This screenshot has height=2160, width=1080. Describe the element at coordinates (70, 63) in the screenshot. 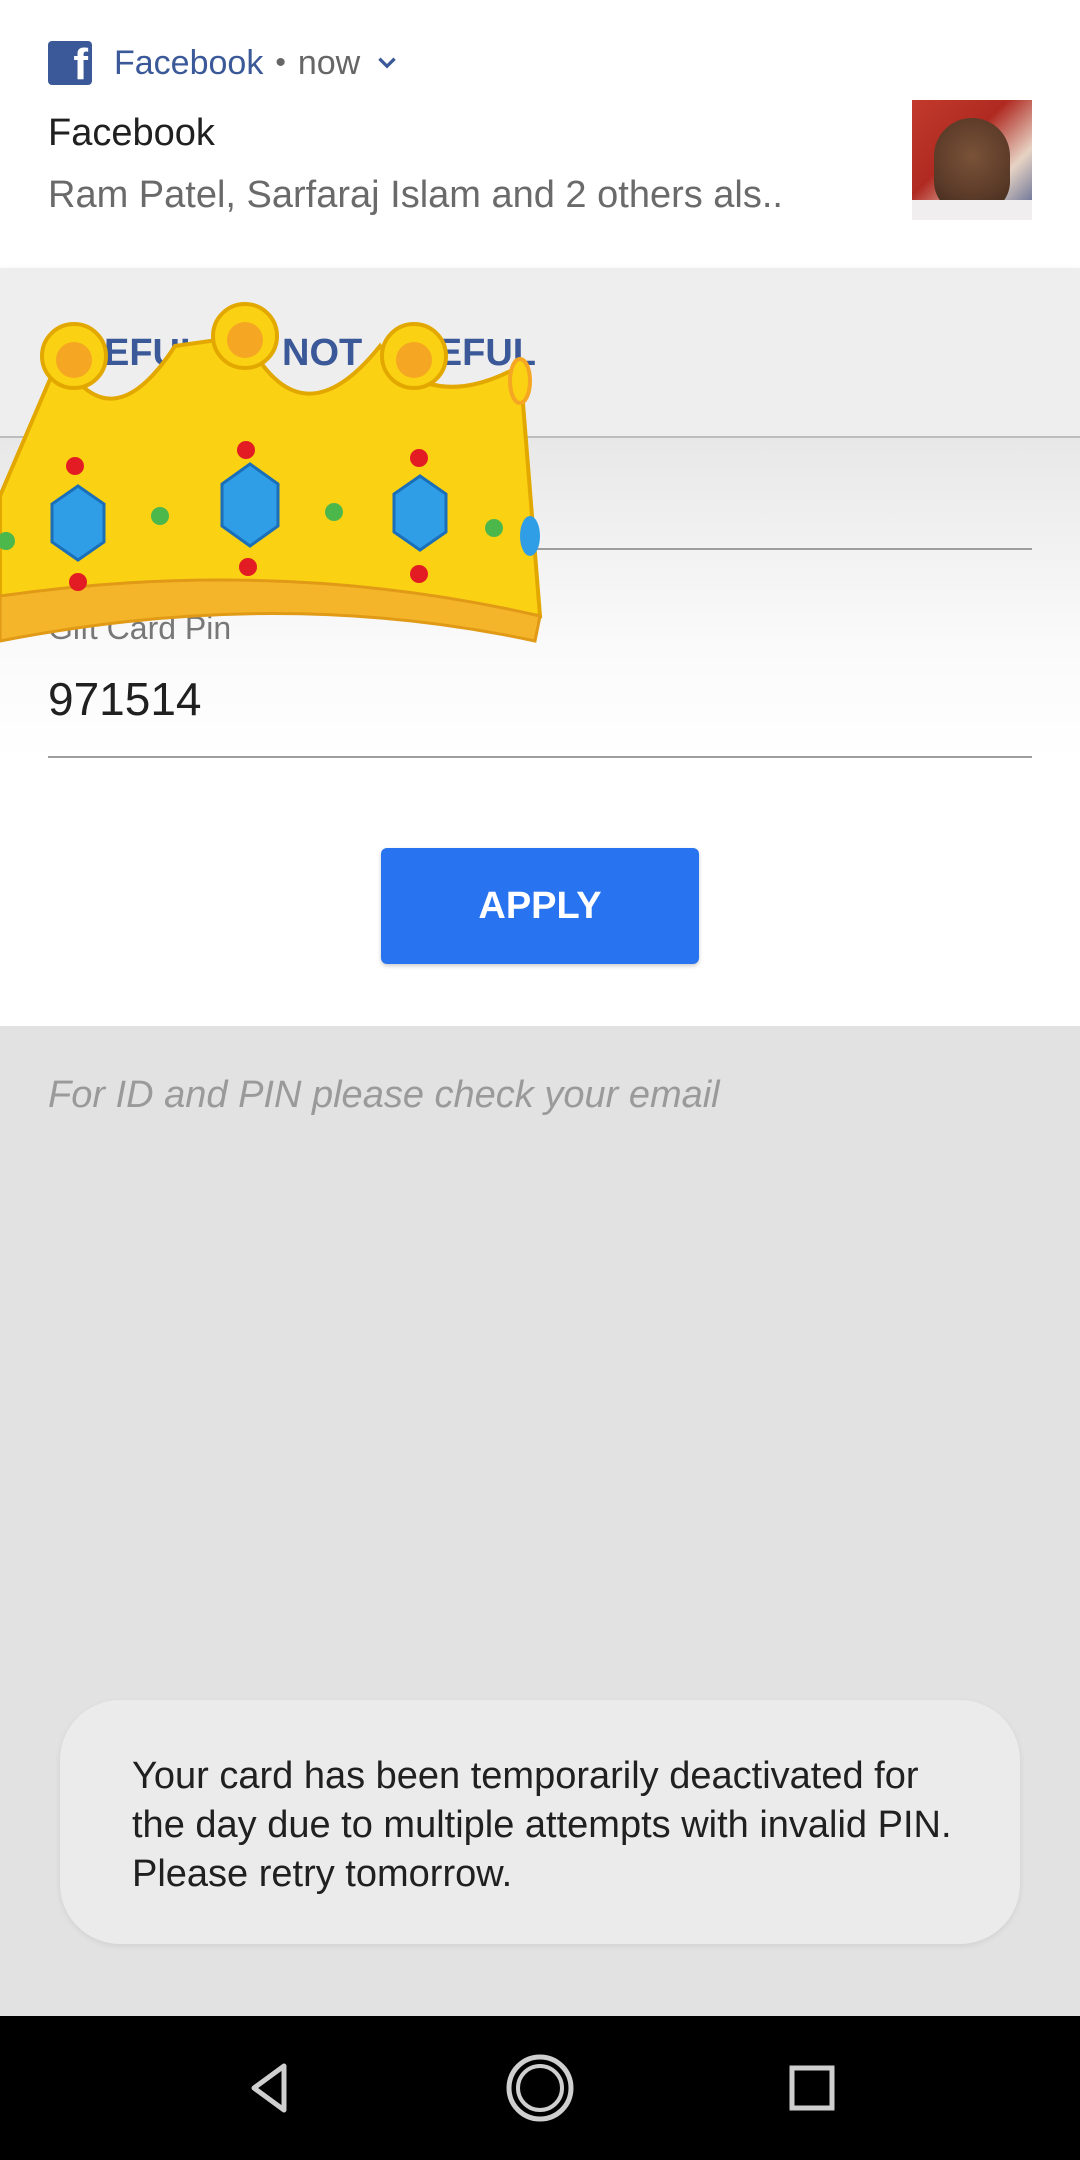

I see `facebook-icon: f` at that location.